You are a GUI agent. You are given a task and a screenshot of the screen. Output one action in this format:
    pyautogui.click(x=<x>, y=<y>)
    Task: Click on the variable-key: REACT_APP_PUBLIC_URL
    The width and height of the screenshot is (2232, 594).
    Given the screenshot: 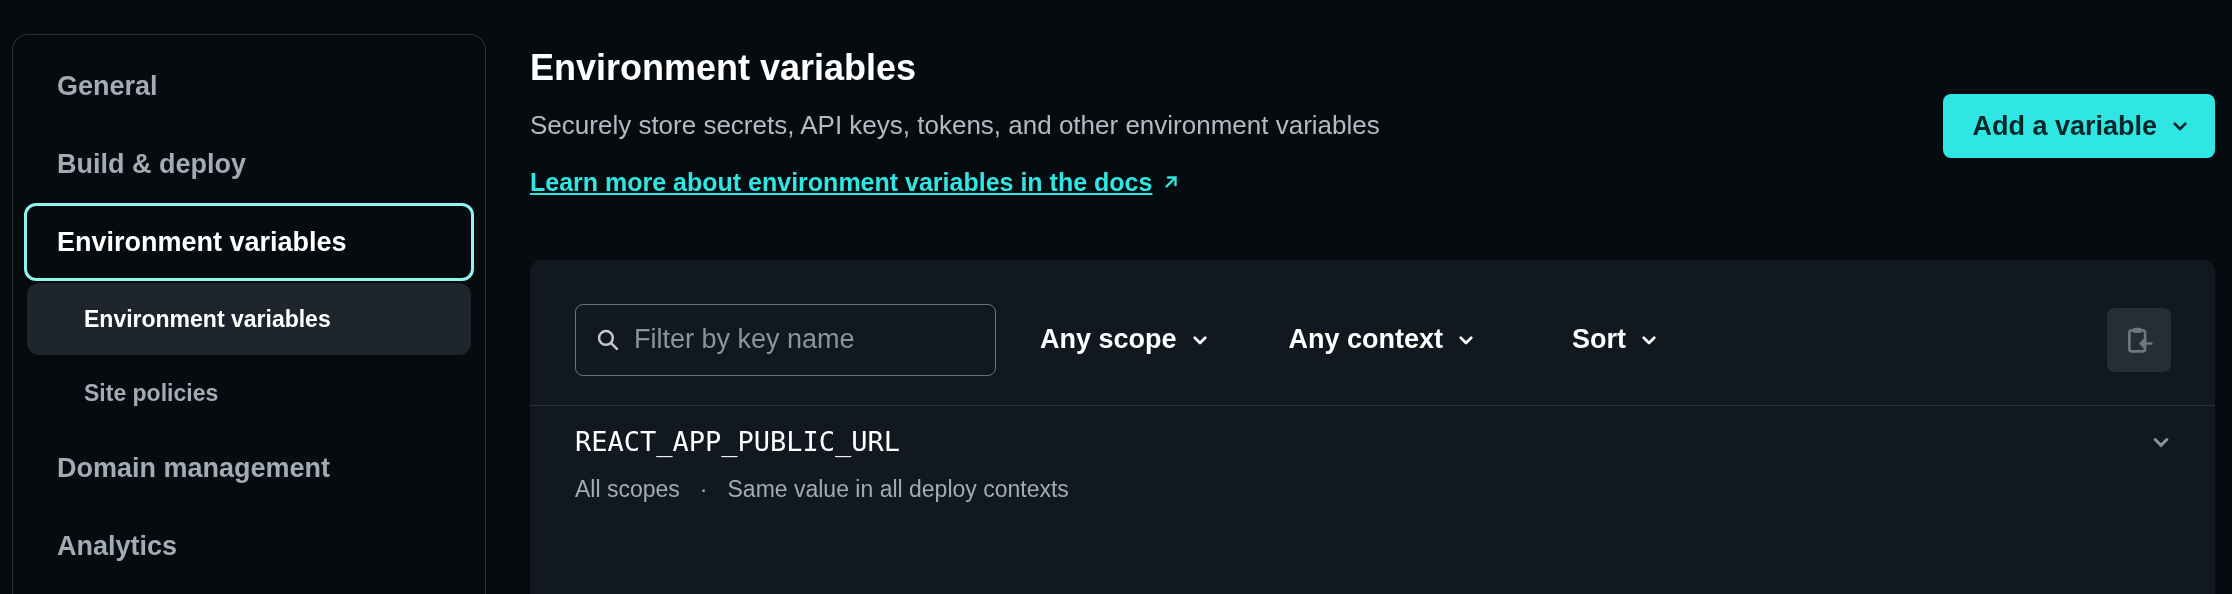 What is the action you would take?
    pyautogui.click(x=1363, y=442)
    